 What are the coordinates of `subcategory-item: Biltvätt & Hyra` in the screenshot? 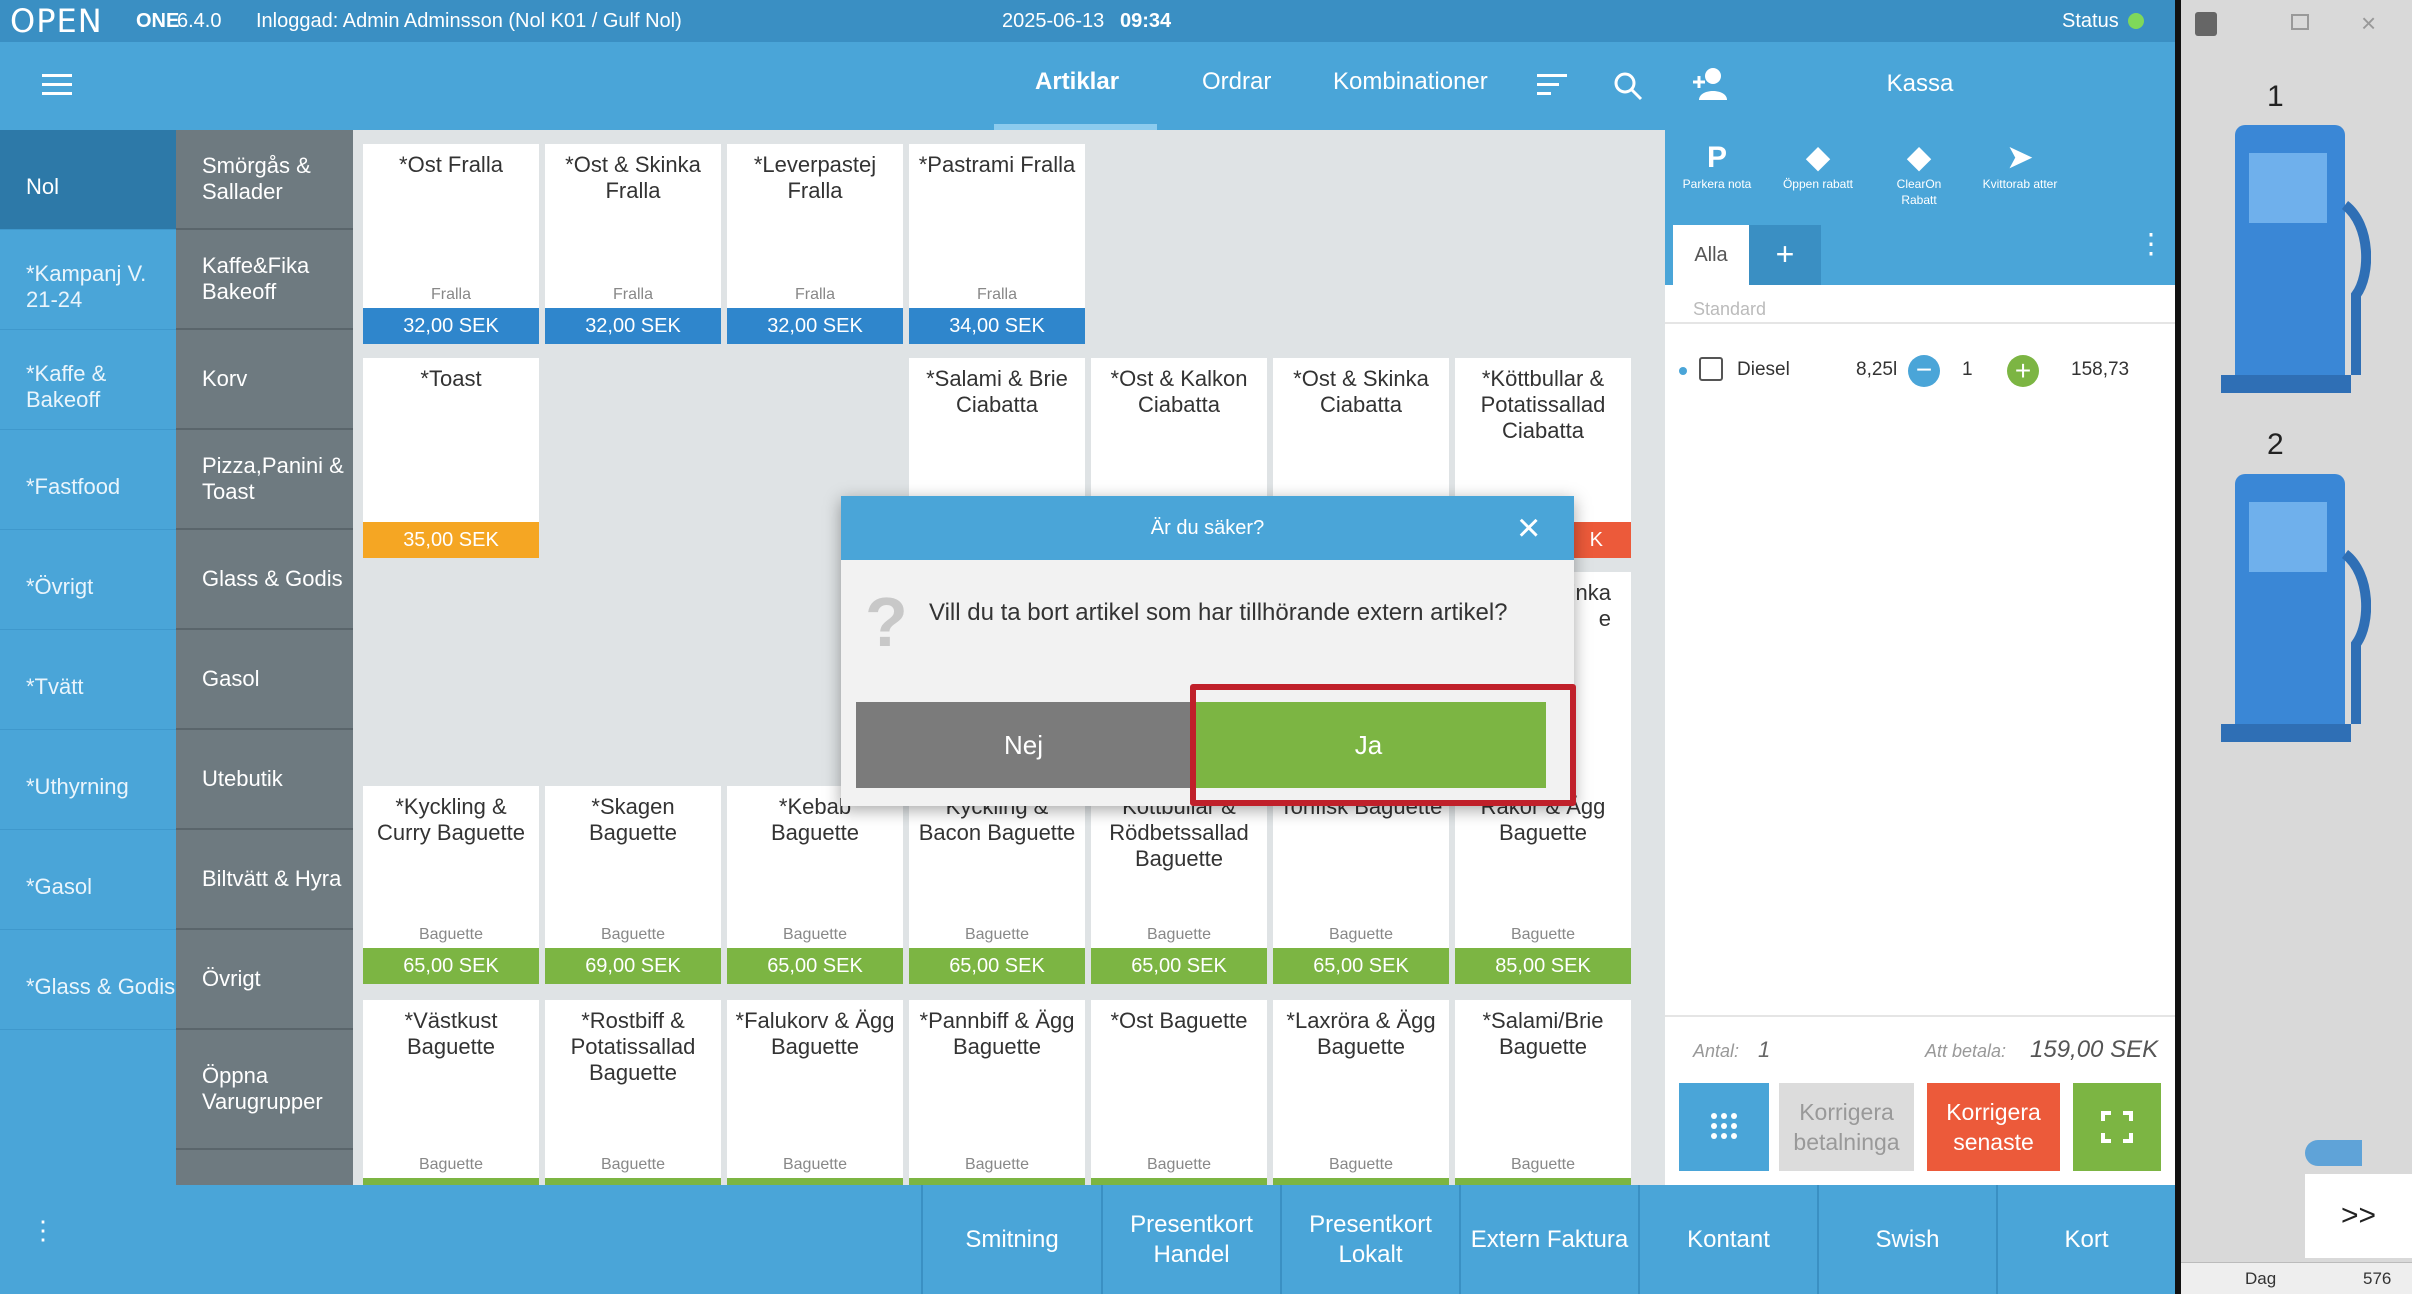 It's located at (264, 880).